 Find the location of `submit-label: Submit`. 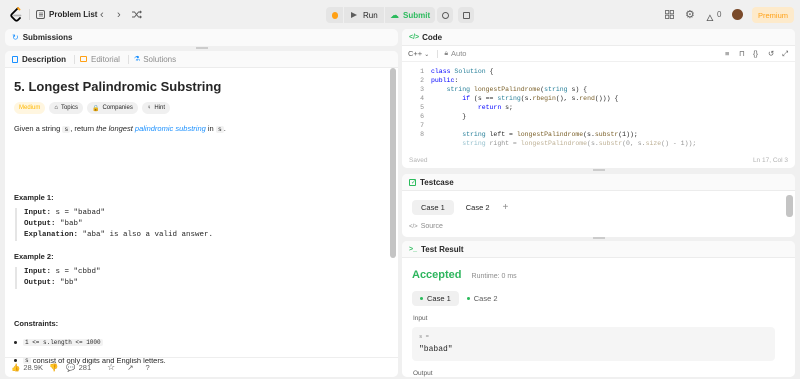

submit-label: Submit is located at coordinates (417, 15).